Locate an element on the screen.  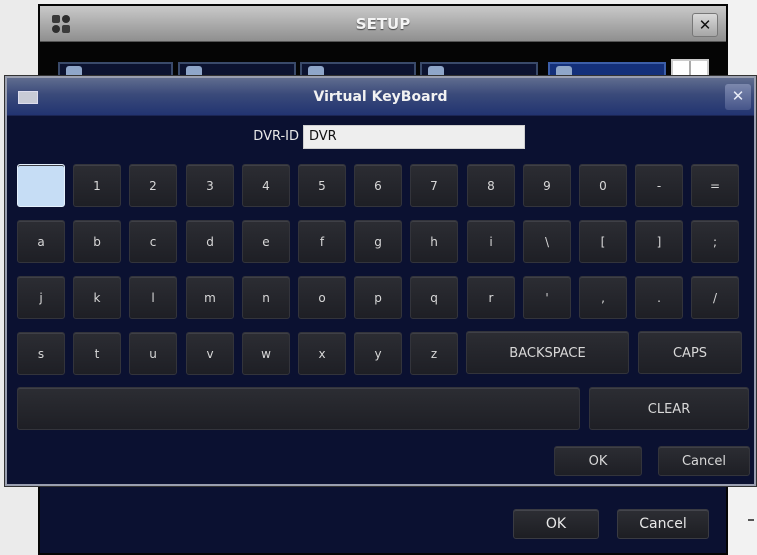
background-dash is located at coordinates (751, 520).